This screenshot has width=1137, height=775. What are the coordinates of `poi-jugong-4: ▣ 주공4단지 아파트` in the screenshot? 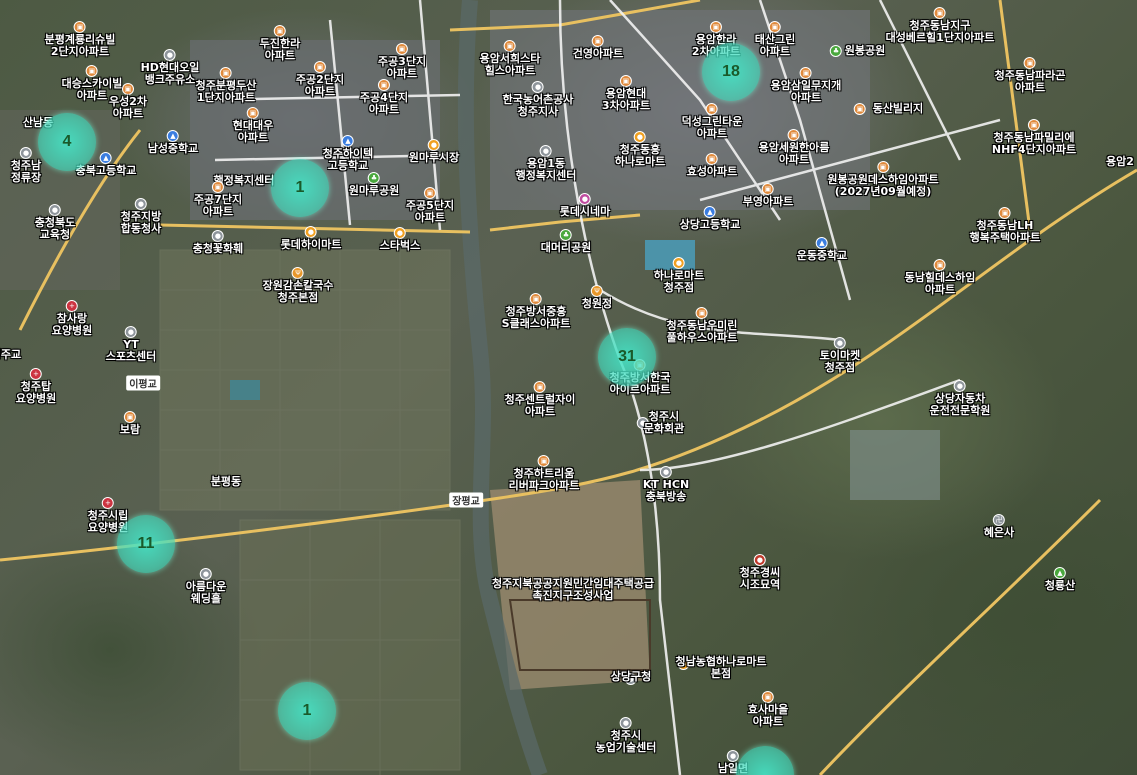 It's located at (384, 97).